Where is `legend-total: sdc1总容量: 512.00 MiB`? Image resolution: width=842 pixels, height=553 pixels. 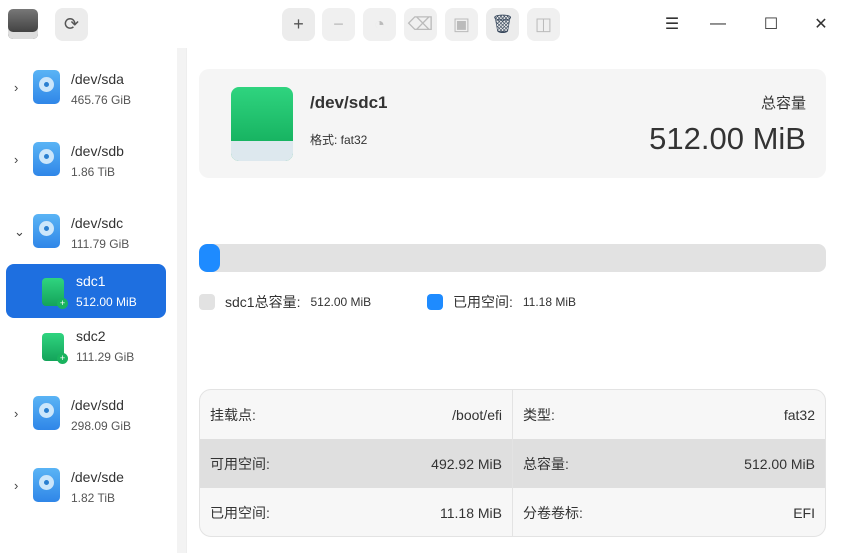 legend-total: sdc1总容量: 512.00 MiB is located at coordinates (285, 302).